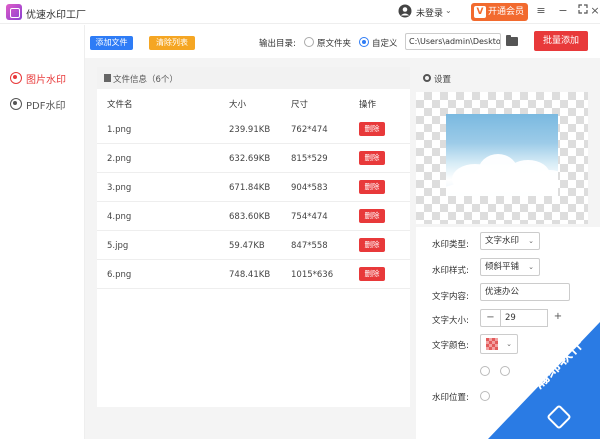 This screenshot has width=600, height=439. I want to click on add-files-button: 添加文件, so click(111, 43).